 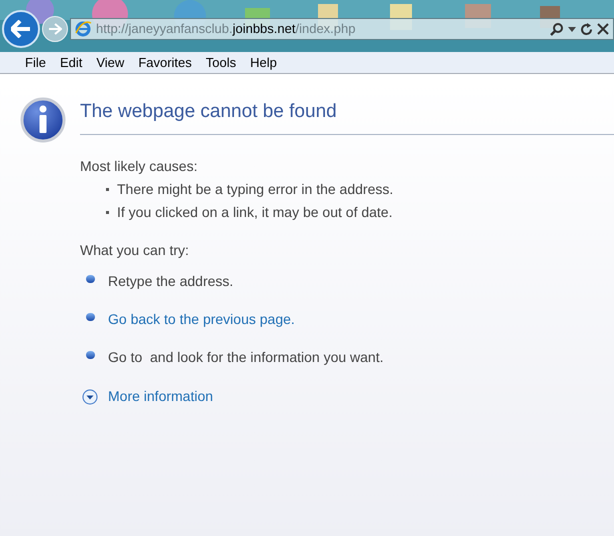 I want to click on search-icon, so click(x=557, y=29).